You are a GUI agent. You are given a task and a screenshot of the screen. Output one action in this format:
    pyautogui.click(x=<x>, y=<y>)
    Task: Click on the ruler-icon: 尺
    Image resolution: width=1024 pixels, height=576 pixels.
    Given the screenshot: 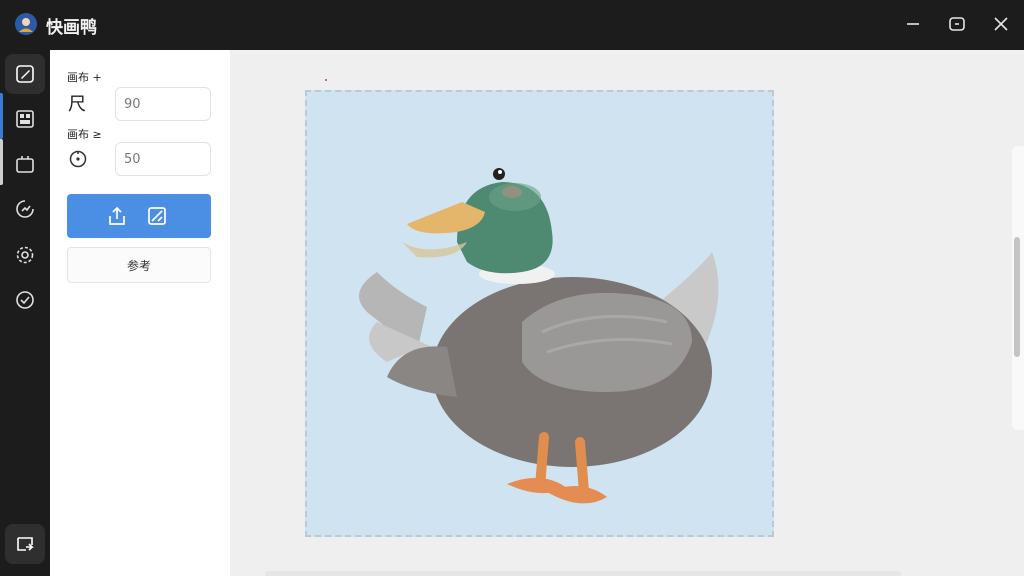 What is the action you would take?
    pyautogui.click(x=77, y=104)
    